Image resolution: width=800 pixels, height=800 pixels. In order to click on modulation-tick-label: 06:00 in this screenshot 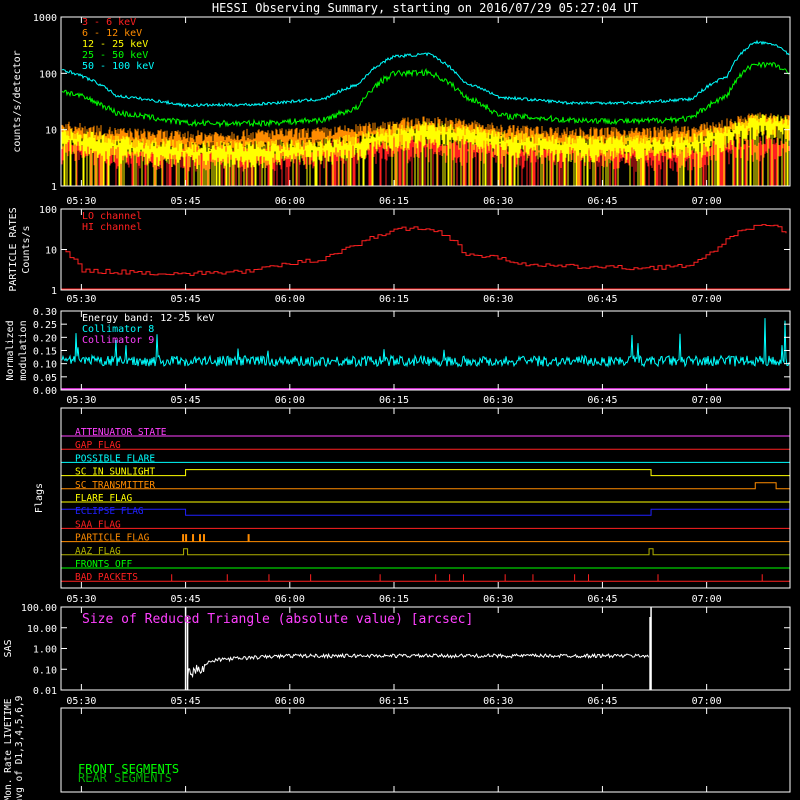, I will do `click(290, 400)`.